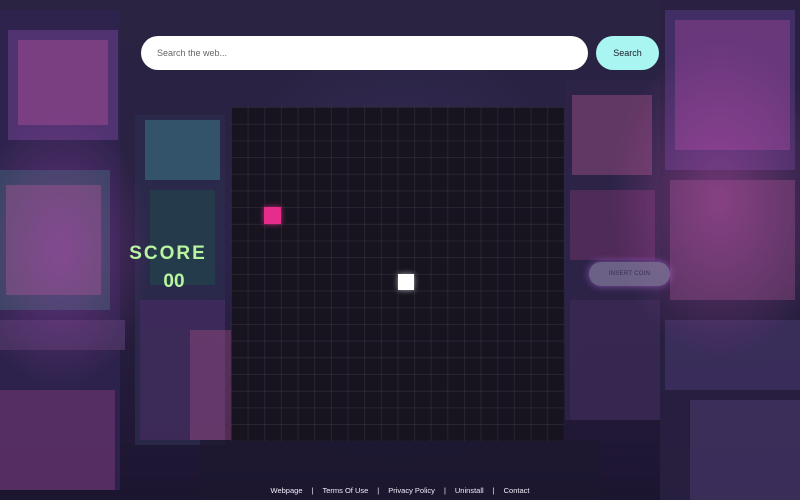 The height and width of the screenshot is (500, 800). What do you see at coordinates (517, 490) in the screenshot?
I see `footer-link-contact: Contact` at bounding box center [517, 490].